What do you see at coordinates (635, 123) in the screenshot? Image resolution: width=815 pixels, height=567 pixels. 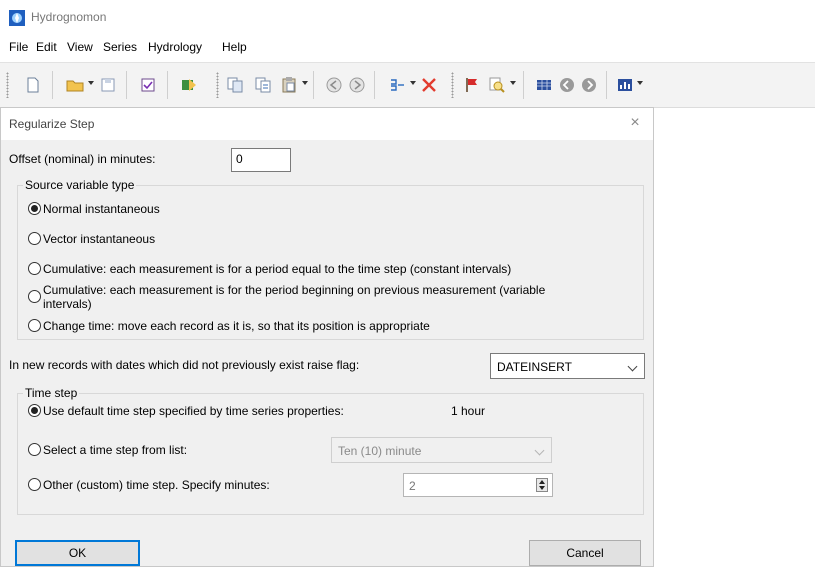 I see `close-icon: ×` at bounding box center [635, 123].